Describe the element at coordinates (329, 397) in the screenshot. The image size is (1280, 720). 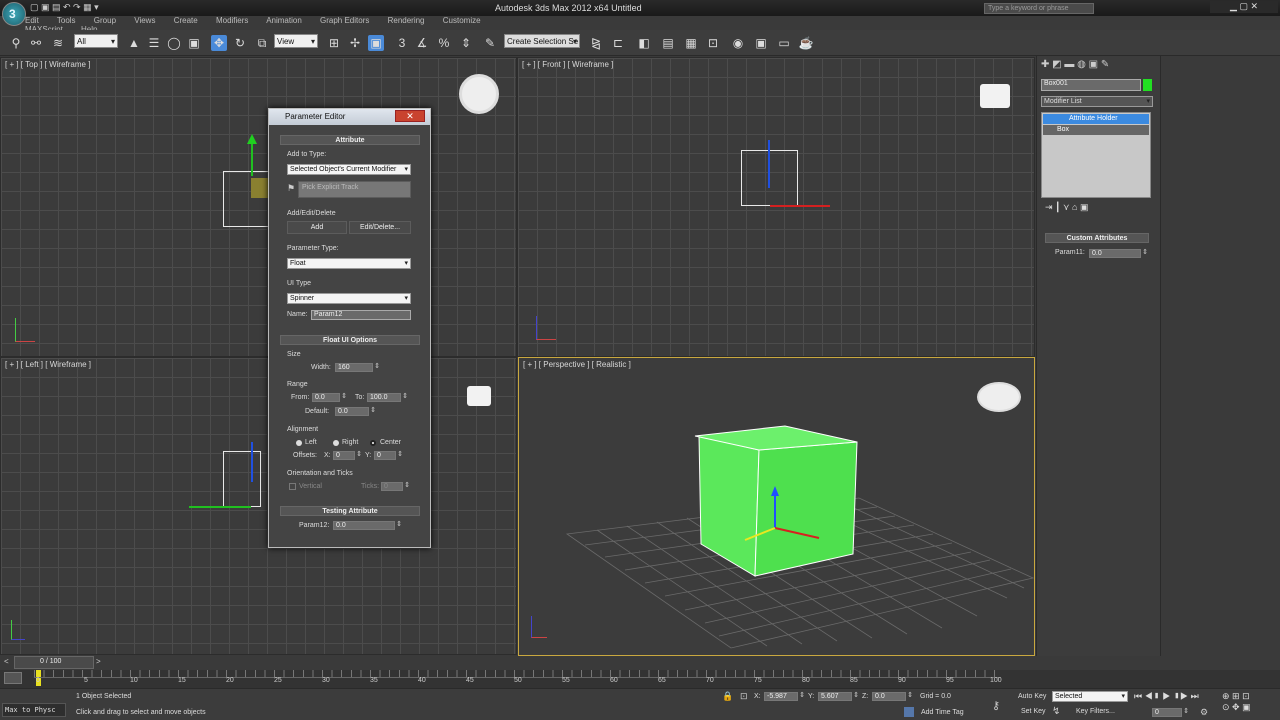
I see `from-spinner: 0.0` at that location.